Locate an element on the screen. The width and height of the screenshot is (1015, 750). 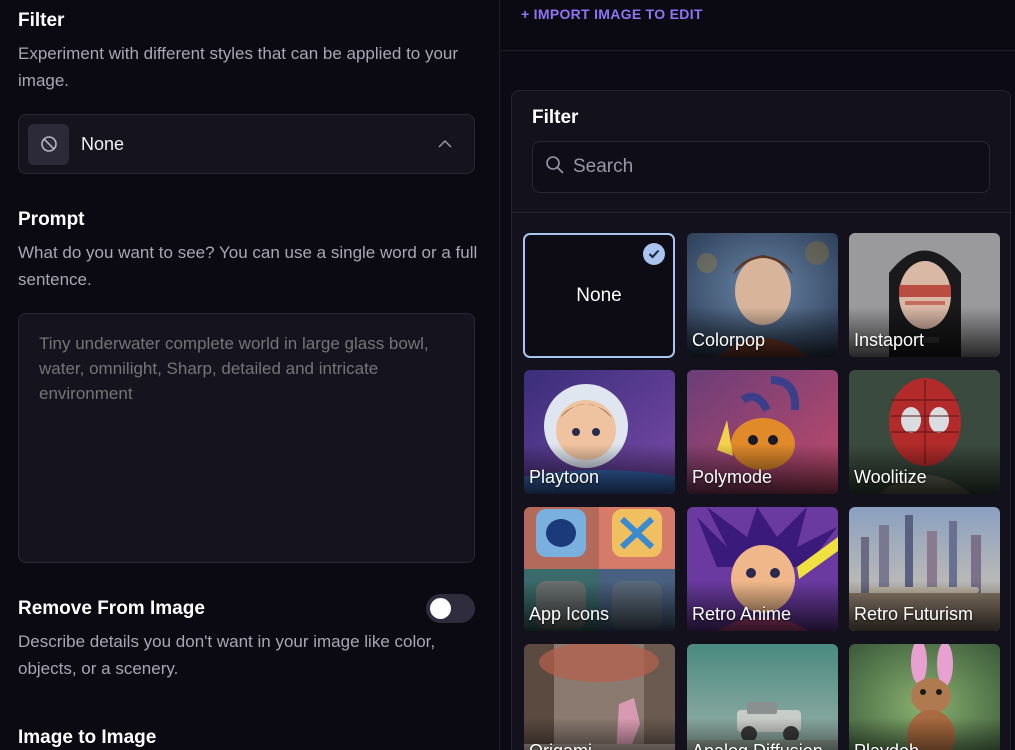
check-icon is located at coordinates (654, 254).